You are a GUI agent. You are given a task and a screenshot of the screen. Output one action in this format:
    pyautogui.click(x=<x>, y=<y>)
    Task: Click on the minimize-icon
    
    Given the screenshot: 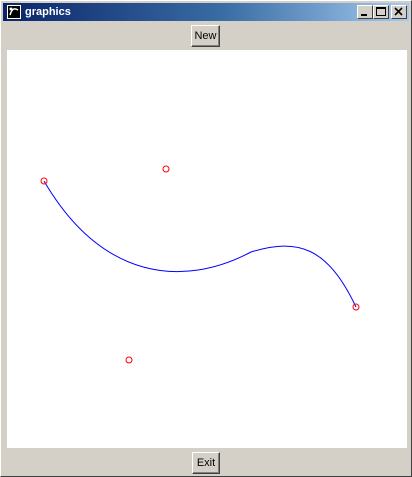 What is the action you would take?
    pyautogui.click(x=364, y=15)
    